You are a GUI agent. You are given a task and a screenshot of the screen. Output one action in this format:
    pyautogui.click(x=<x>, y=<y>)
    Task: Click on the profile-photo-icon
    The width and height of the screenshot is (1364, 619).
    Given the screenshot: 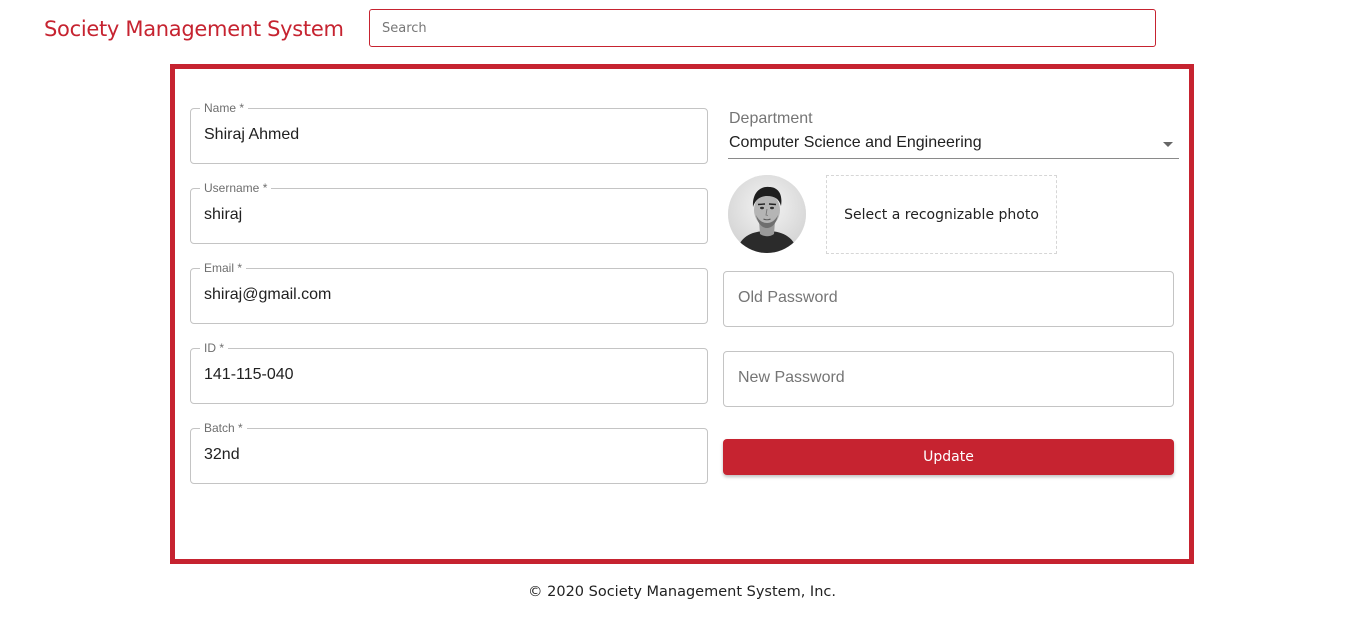 What is the action you would take?
    pyautogui.click(x=767, y=214)
    